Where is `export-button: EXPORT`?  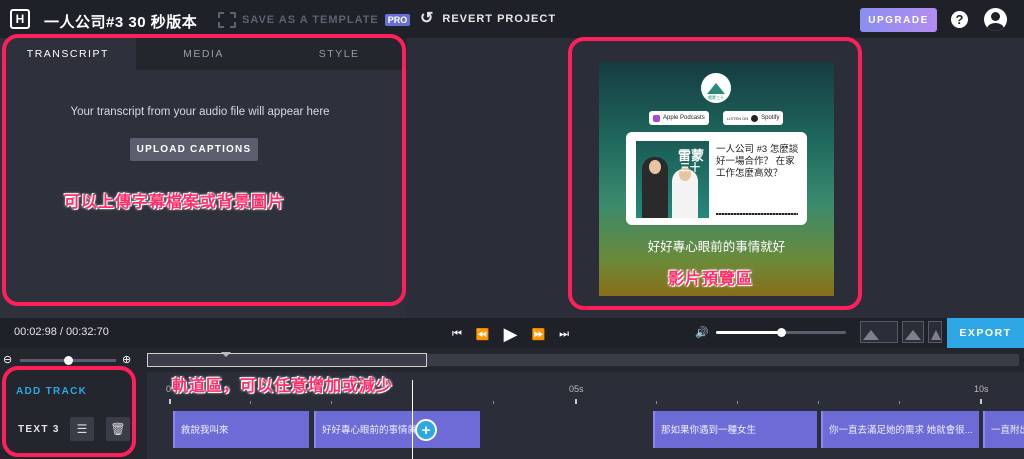
export-button: EXPORT is located at coordinates (985, 333).